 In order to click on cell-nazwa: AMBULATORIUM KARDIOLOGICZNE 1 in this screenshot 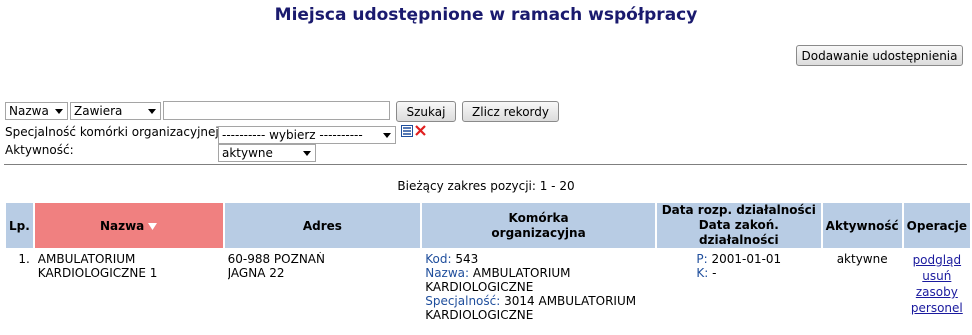, I will do `click(97, 266)`.